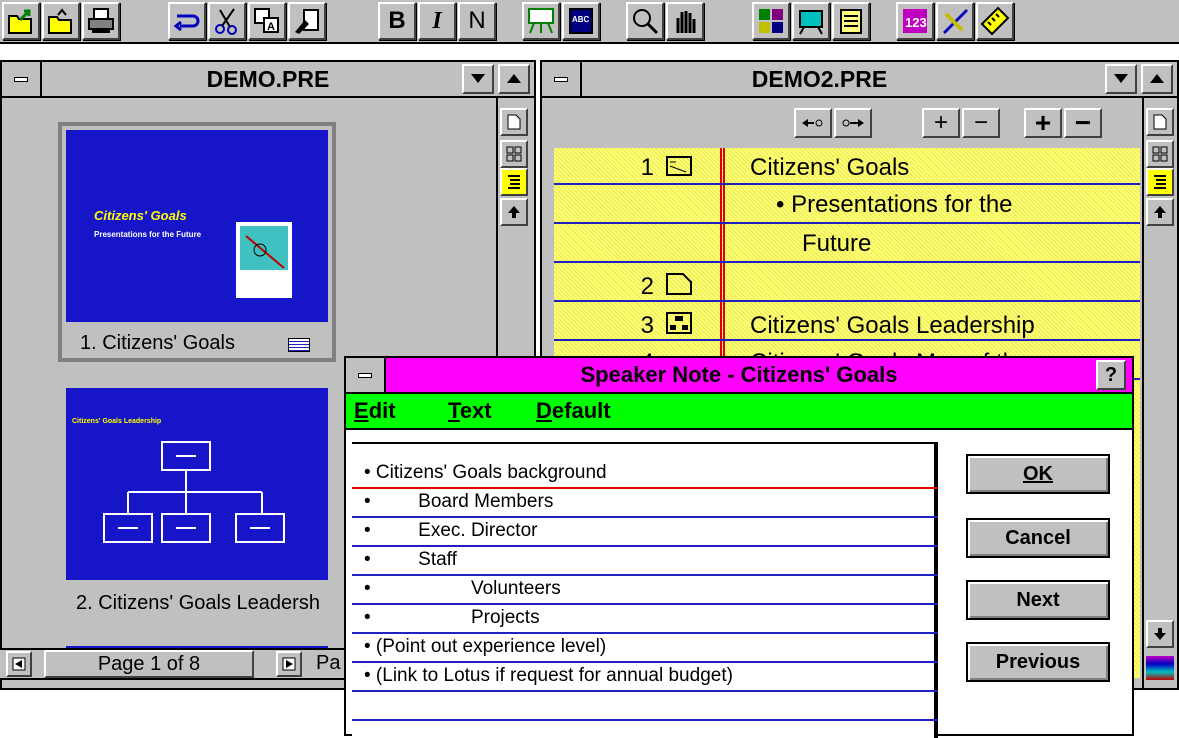  I want to click on prev-page-button, so click(19, 664).